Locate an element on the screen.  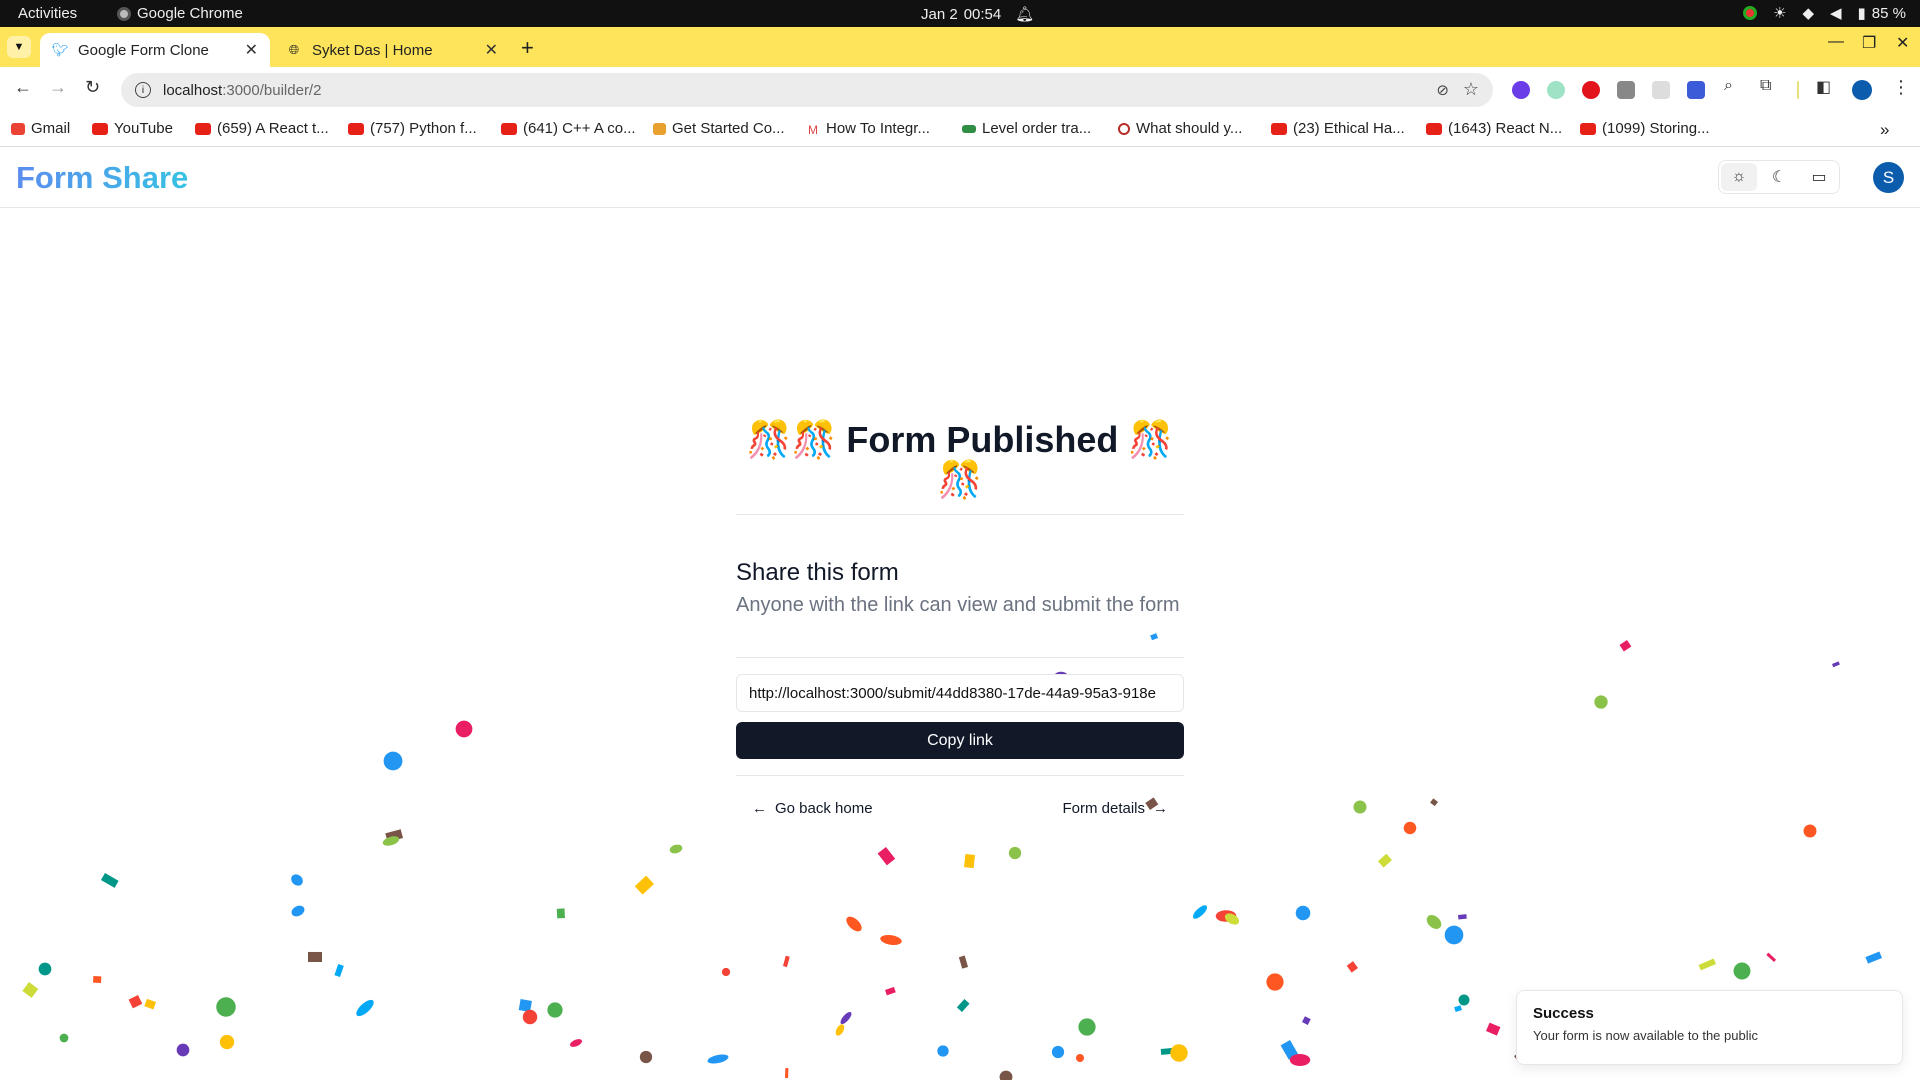
chrome-icon is located at coordinates (124, 13).